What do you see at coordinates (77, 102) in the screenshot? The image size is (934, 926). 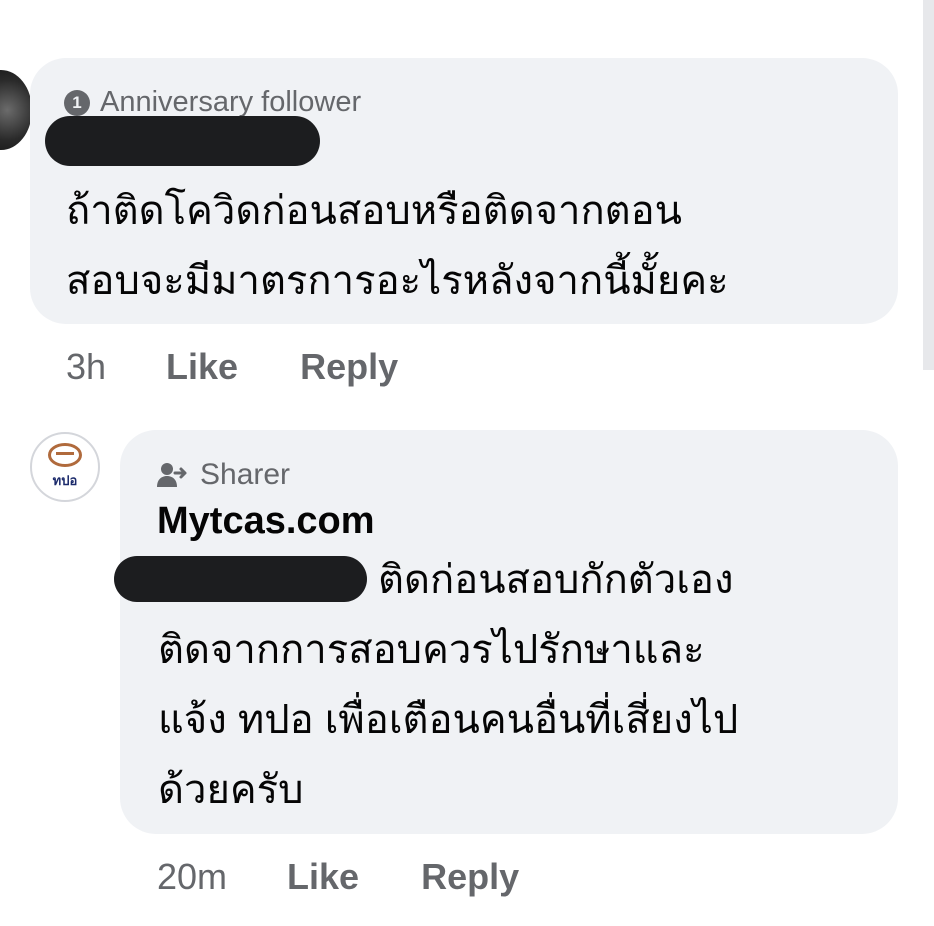 I see `anniversary-badge-icon: 1` at bounding box center [77, 102].